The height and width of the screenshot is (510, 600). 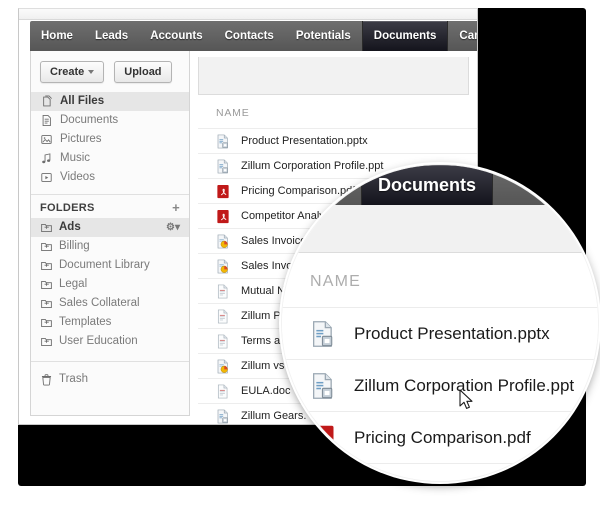 I want to click on folder-item-label: Document Library, so click(x=104, y=265).